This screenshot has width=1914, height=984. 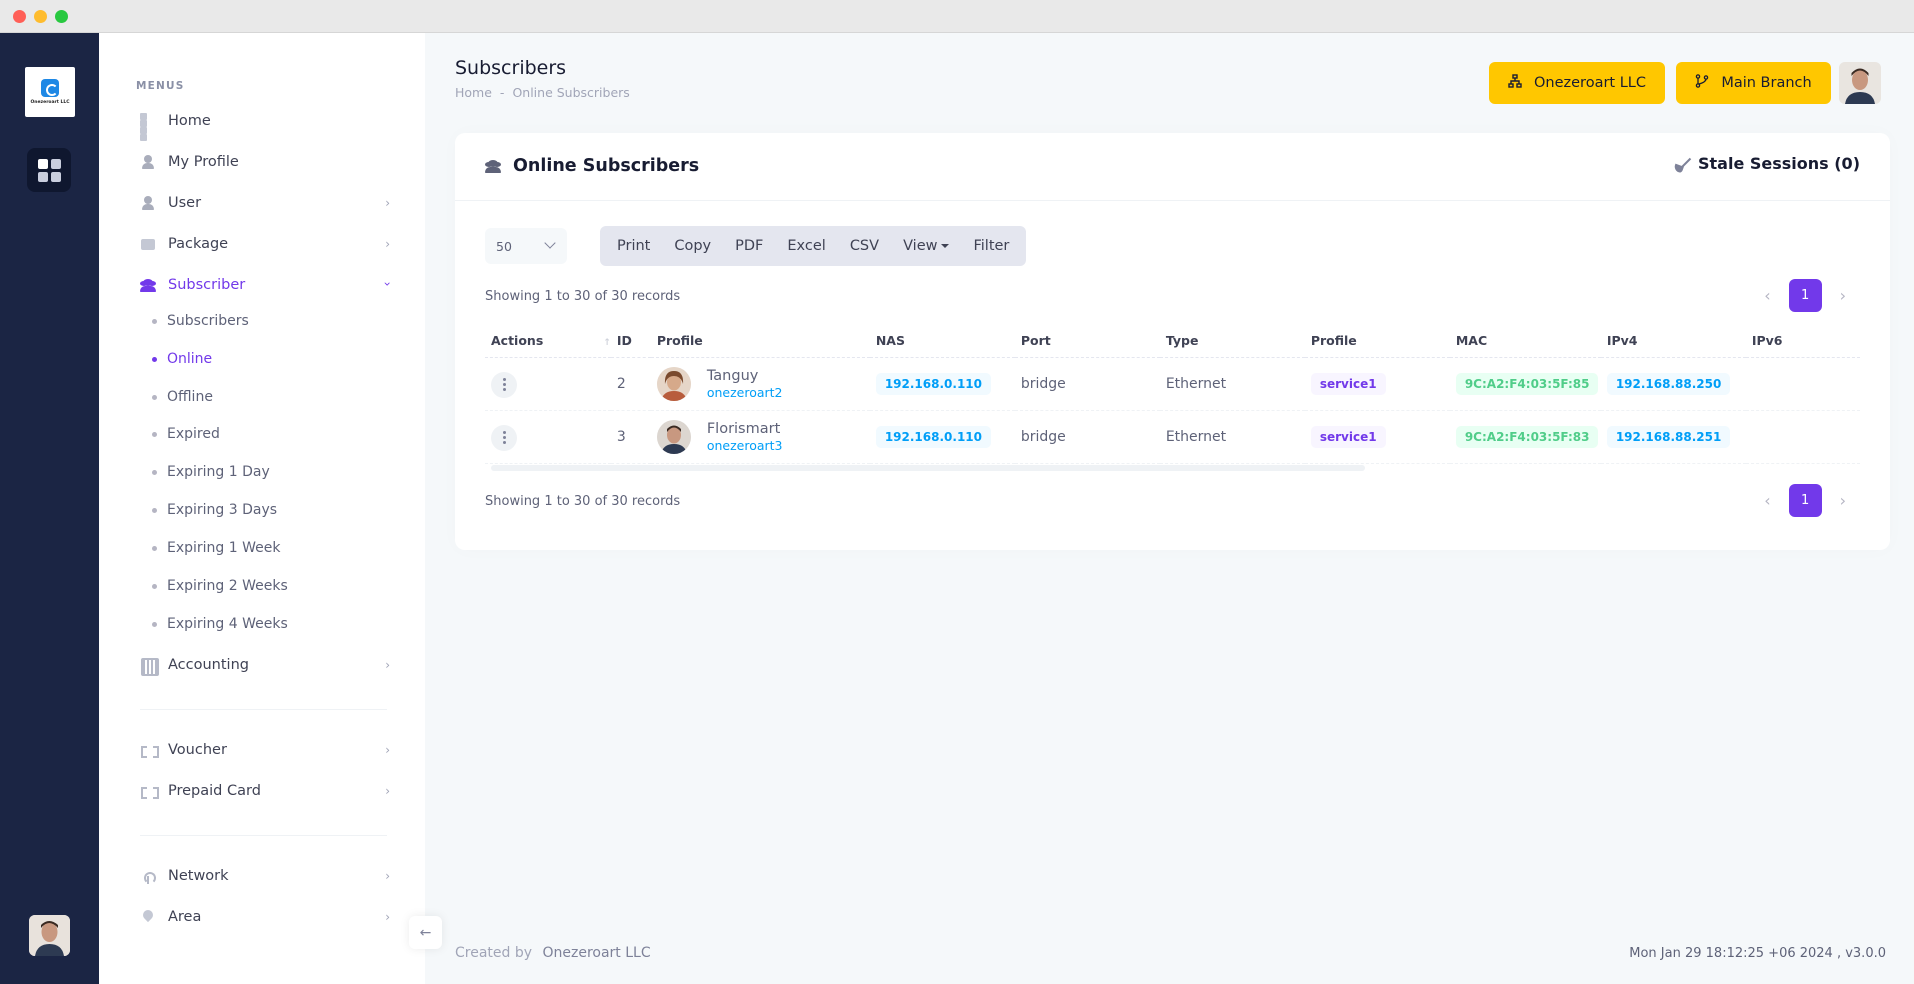 What do you see at coordinates (207, 285) in the screenshot?
I see `sidebar-item-label: Subscriber` at bounding box center [207, 285].